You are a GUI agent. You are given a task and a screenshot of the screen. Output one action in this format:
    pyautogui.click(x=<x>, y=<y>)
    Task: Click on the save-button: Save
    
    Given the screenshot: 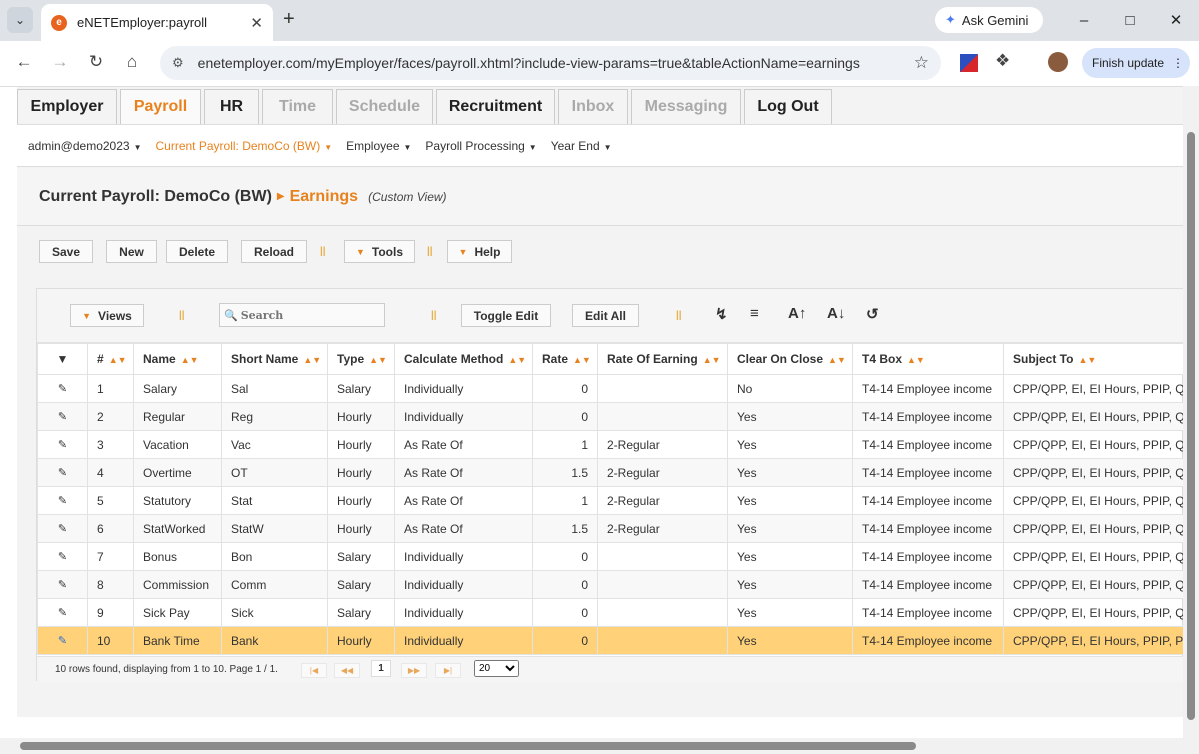 What is the action you would take?
    pyautogui.click(x=66, y=251)
    